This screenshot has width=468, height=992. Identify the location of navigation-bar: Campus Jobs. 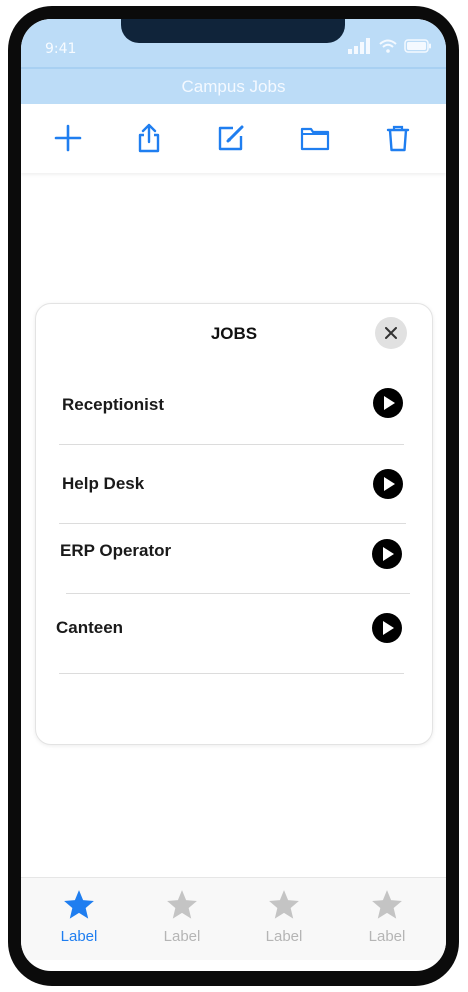
(233, 85).